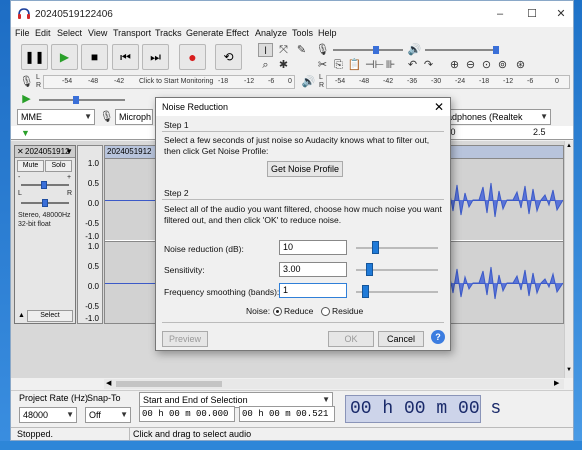 The width and height of the screenshot is (582, 450). I want to click on menu-edit: Edit, so click(43, 33).